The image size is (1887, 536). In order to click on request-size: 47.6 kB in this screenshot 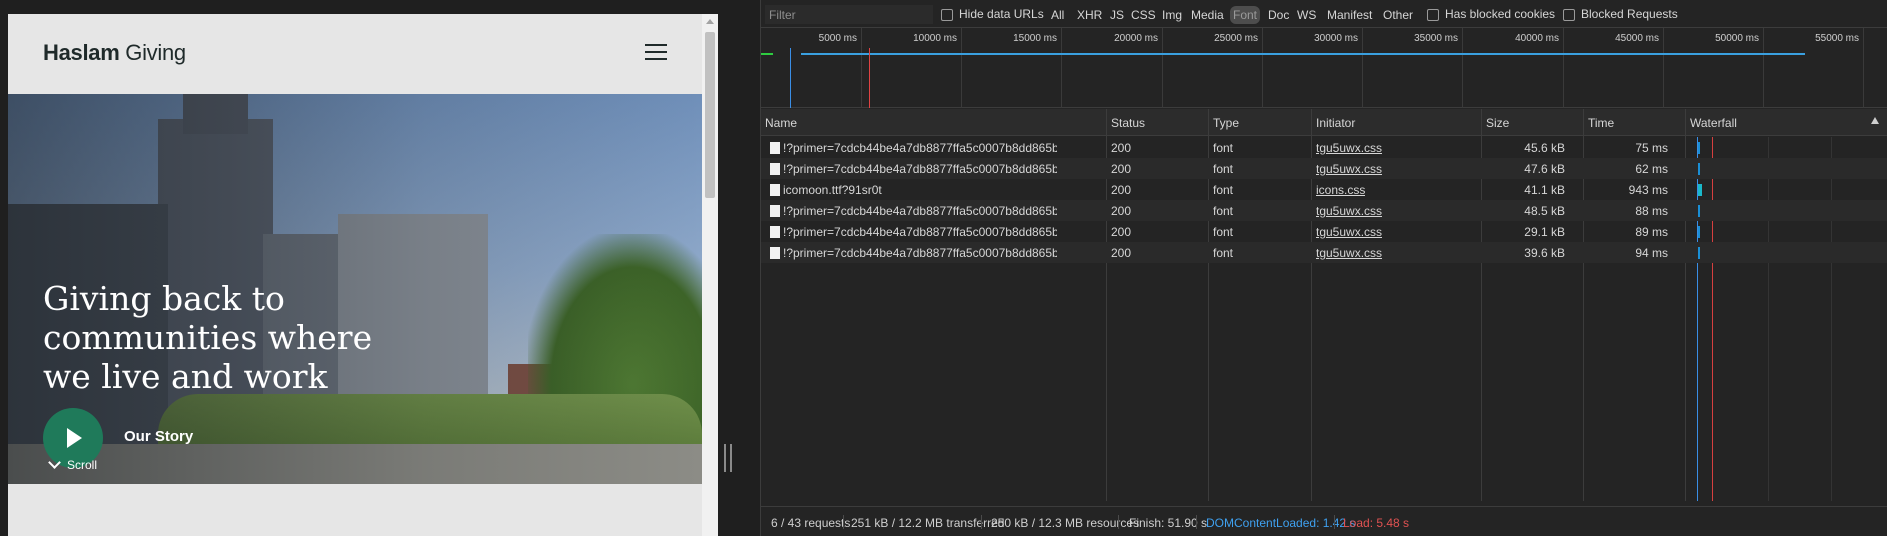, I will do `click(1544, 169)`.